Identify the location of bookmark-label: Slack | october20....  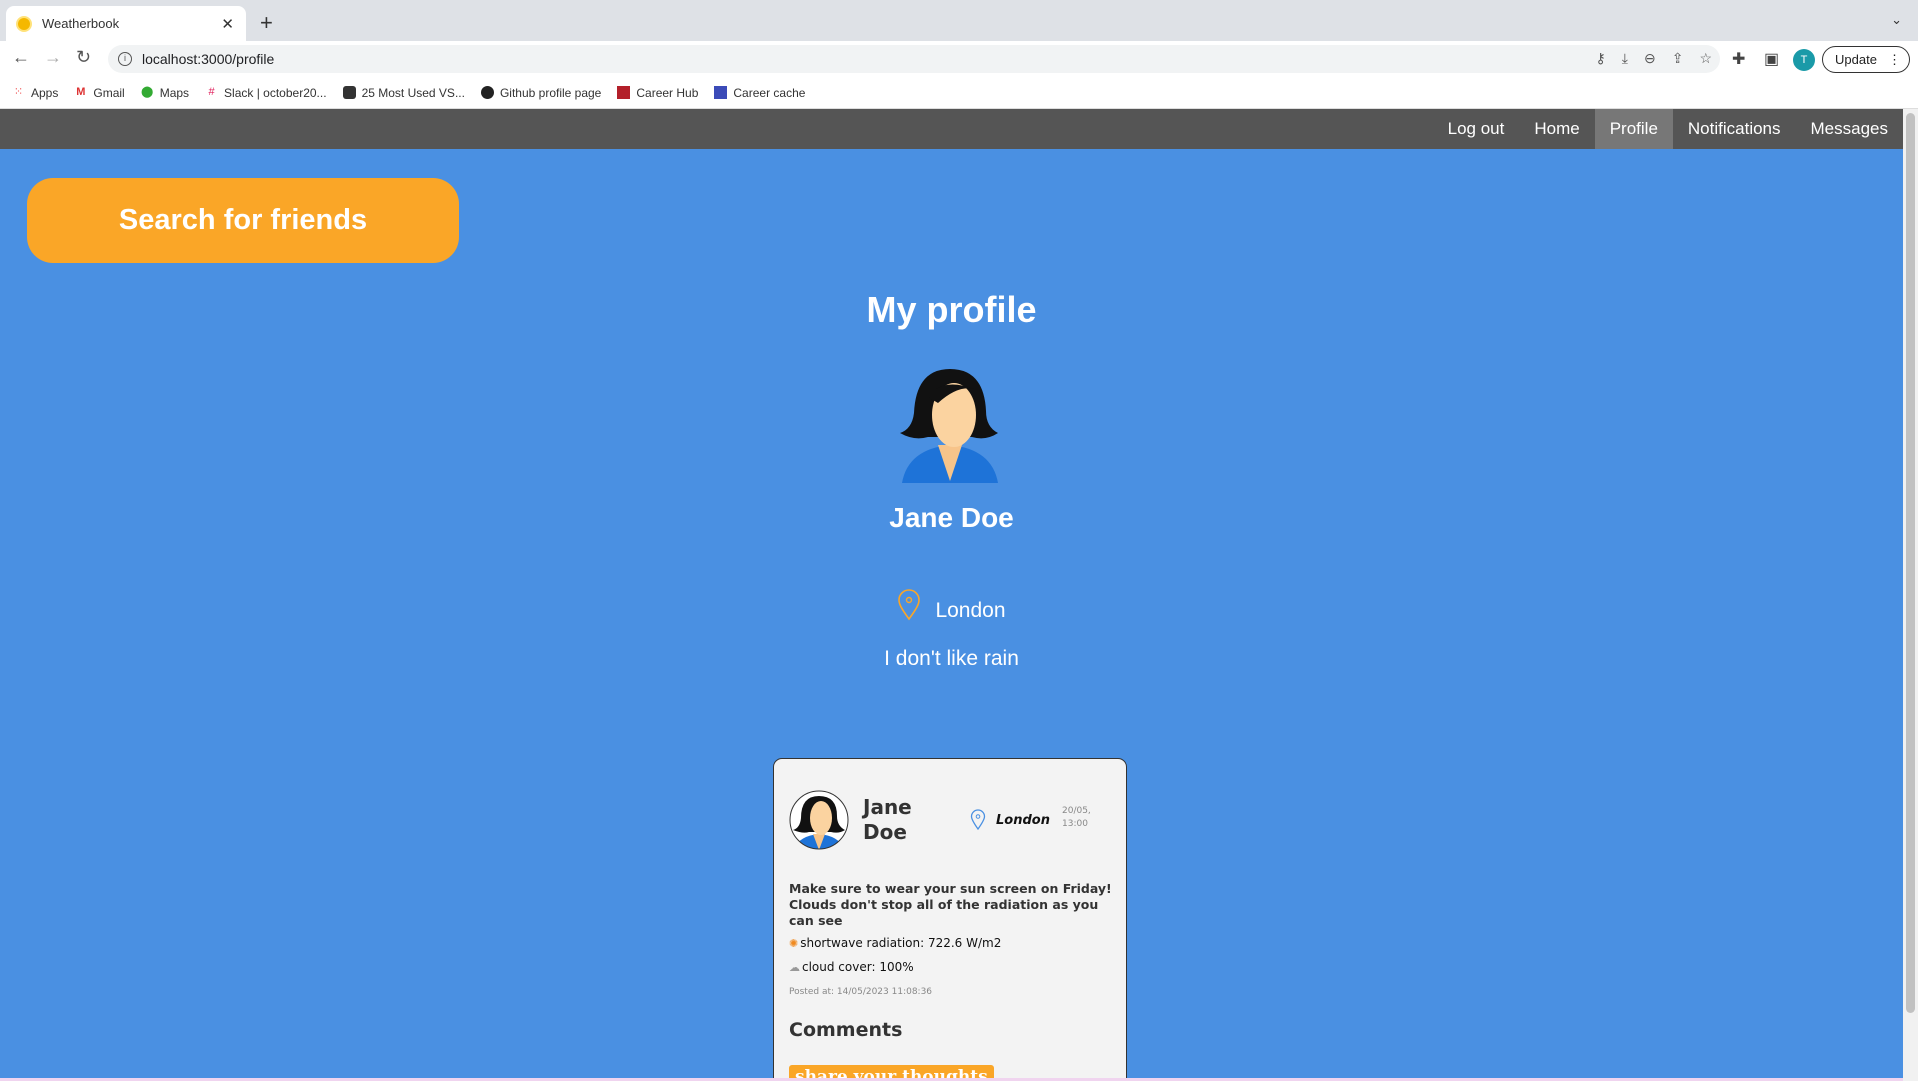
(275, 92).